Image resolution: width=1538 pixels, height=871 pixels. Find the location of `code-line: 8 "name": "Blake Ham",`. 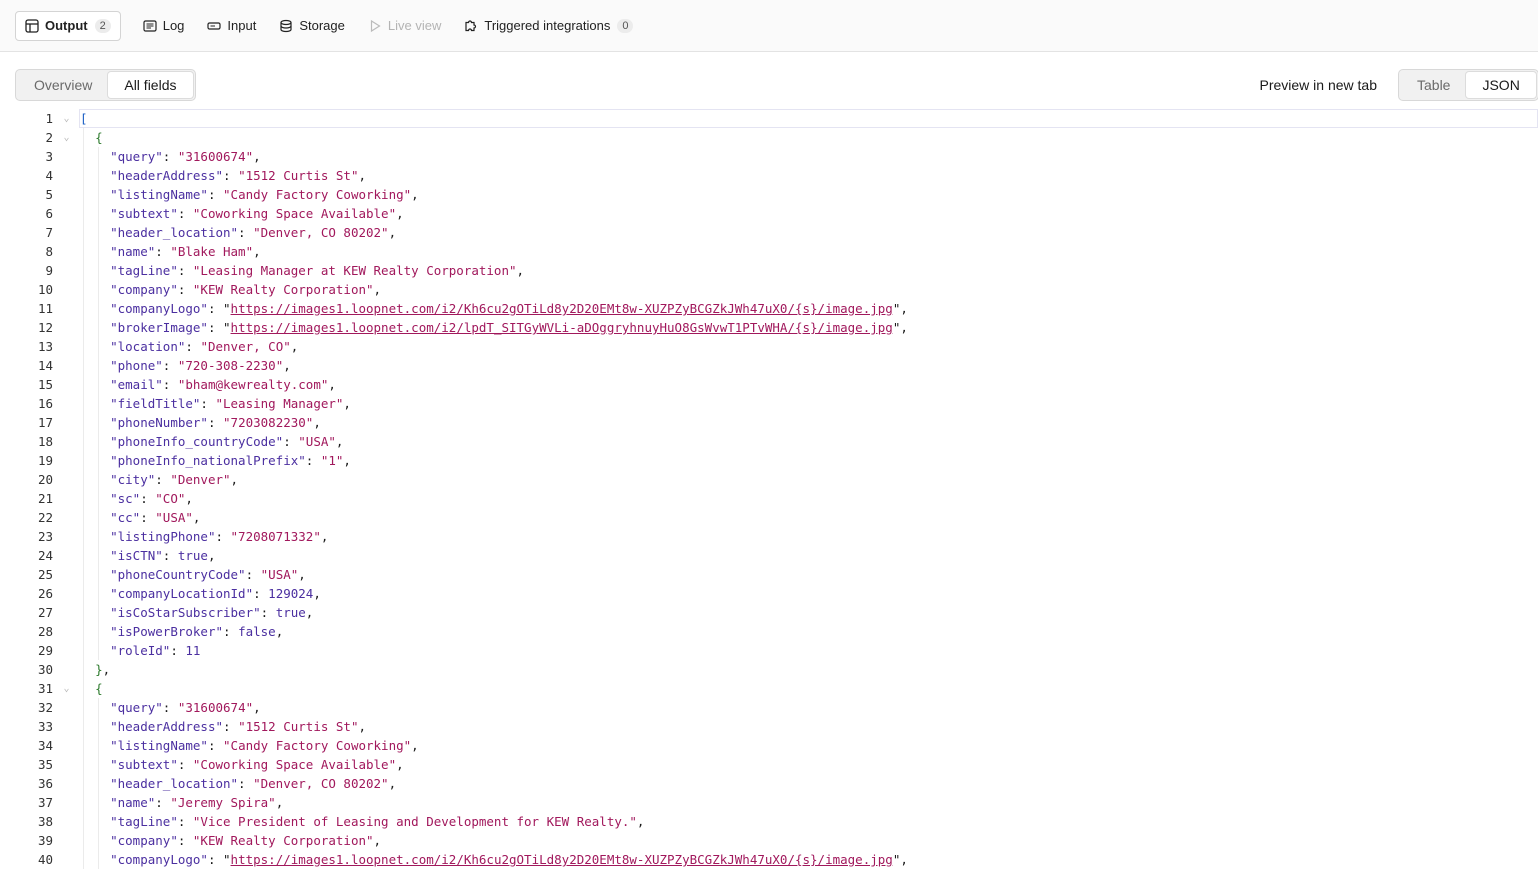

code-line: 8 "name": "Blake Ham", is located at coordinates (776, 251).